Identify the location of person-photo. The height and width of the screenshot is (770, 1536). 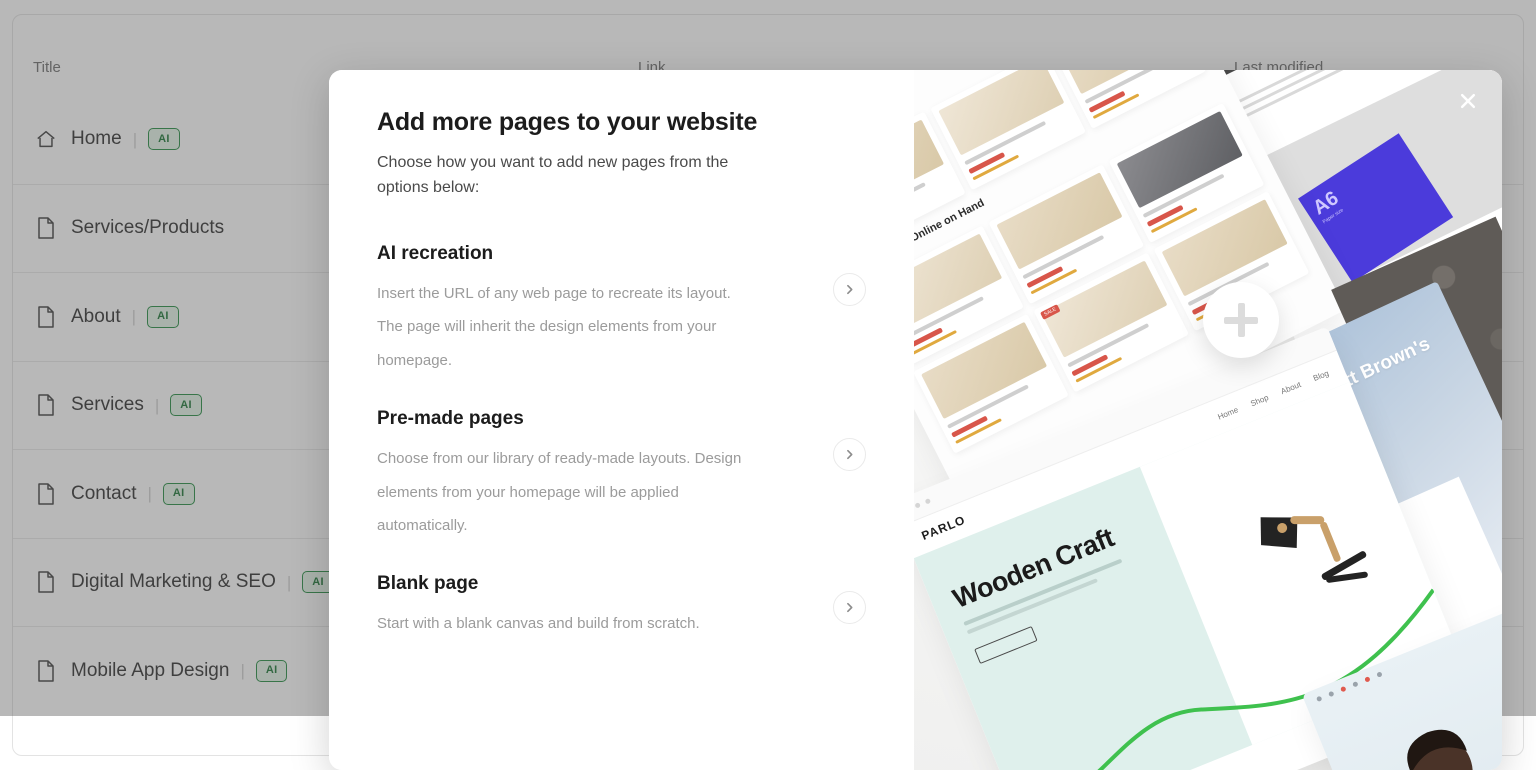
(1433, 729).